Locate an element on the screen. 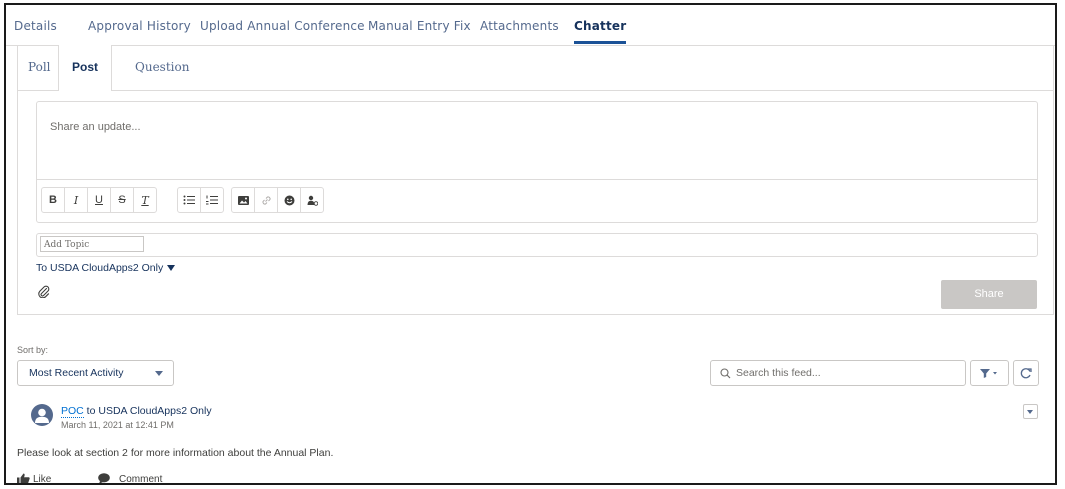 The height and width of the screenshot is (489, 1065). emoji-icon is located at coordinates (289, 200).